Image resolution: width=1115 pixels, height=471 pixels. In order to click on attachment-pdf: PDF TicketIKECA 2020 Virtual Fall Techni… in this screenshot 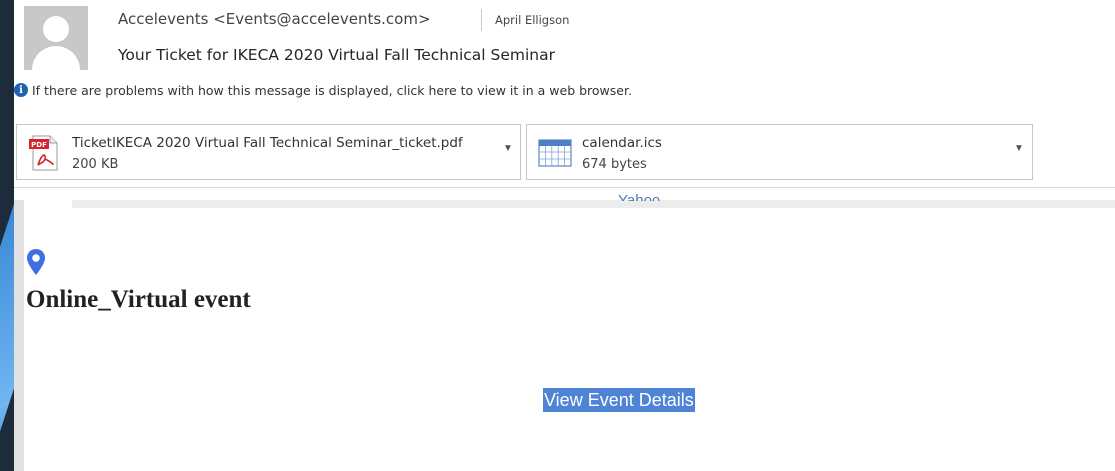, I will do `click(268, 152)`.